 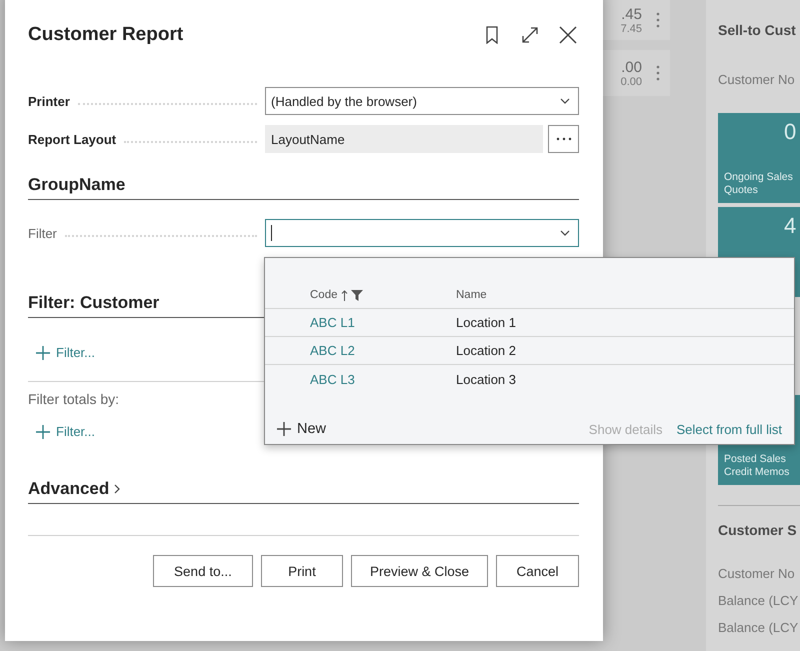 What do you see at coordinates (486, 379) in the screenshot?
I see `table-cell: Location 3` at bounding box center [486, 379].